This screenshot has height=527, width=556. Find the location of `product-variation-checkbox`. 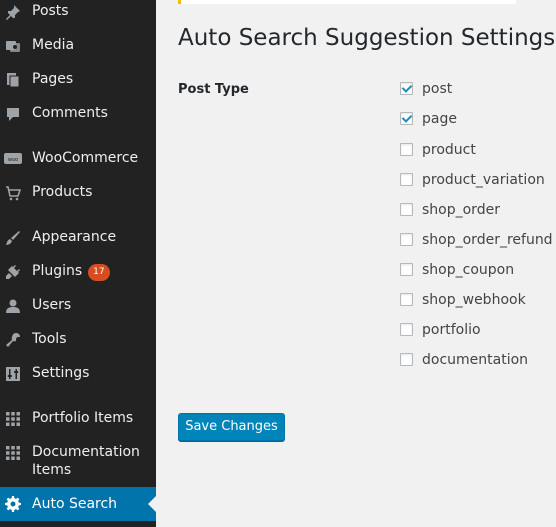

product-variation-checkbox is located at coordinates (406, 179).